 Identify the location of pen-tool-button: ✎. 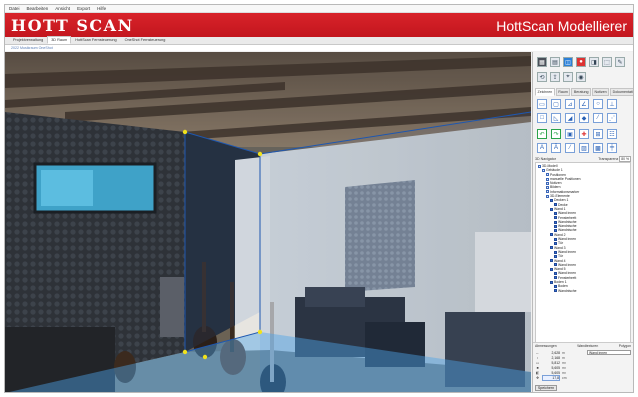
(620, 62).